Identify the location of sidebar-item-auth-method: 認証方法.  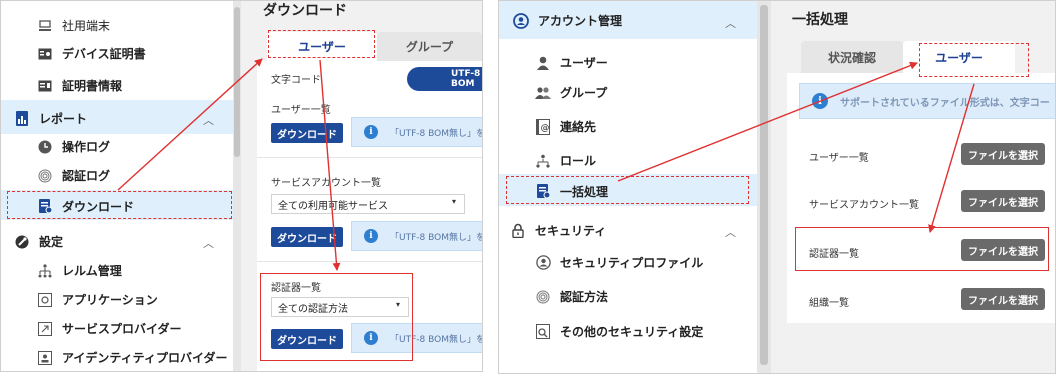
(571, 296).